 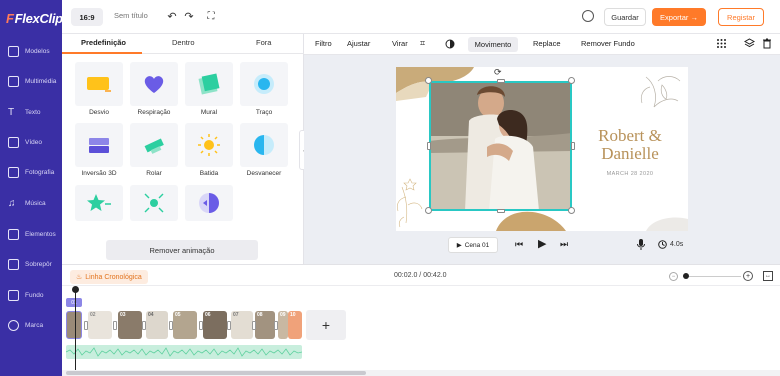 I want to click on undo-icon: ↶, so click(x=172, y=16).